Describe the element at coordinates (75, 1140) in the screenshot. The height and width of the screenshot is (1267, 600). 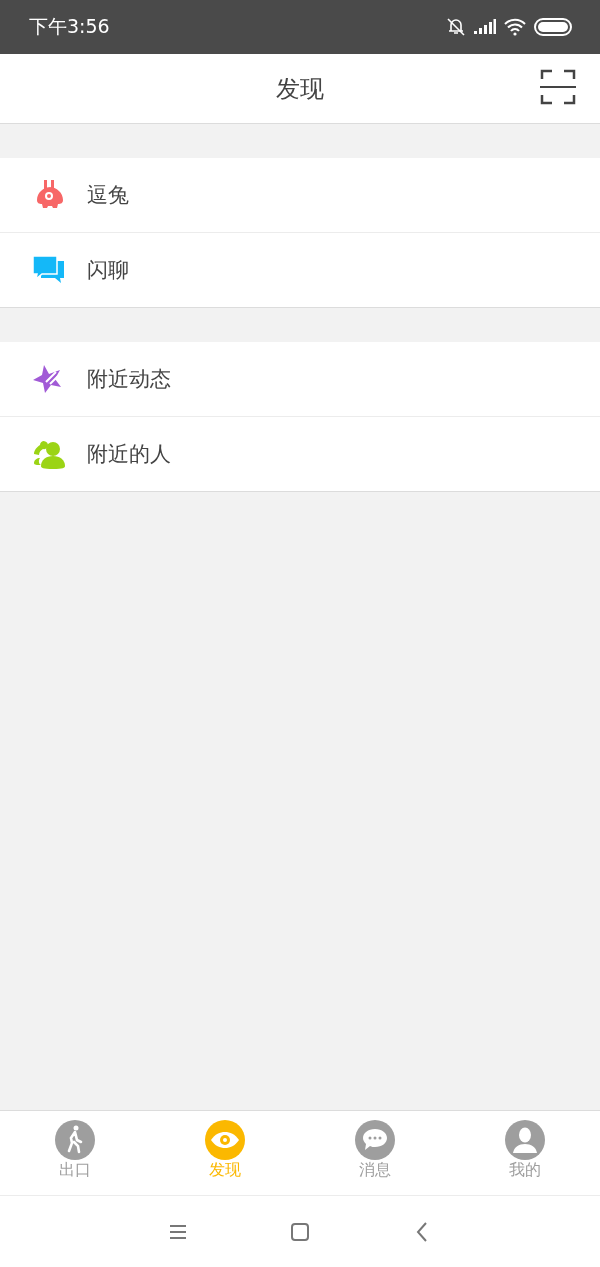
I see `walking-person-icon` at that location.